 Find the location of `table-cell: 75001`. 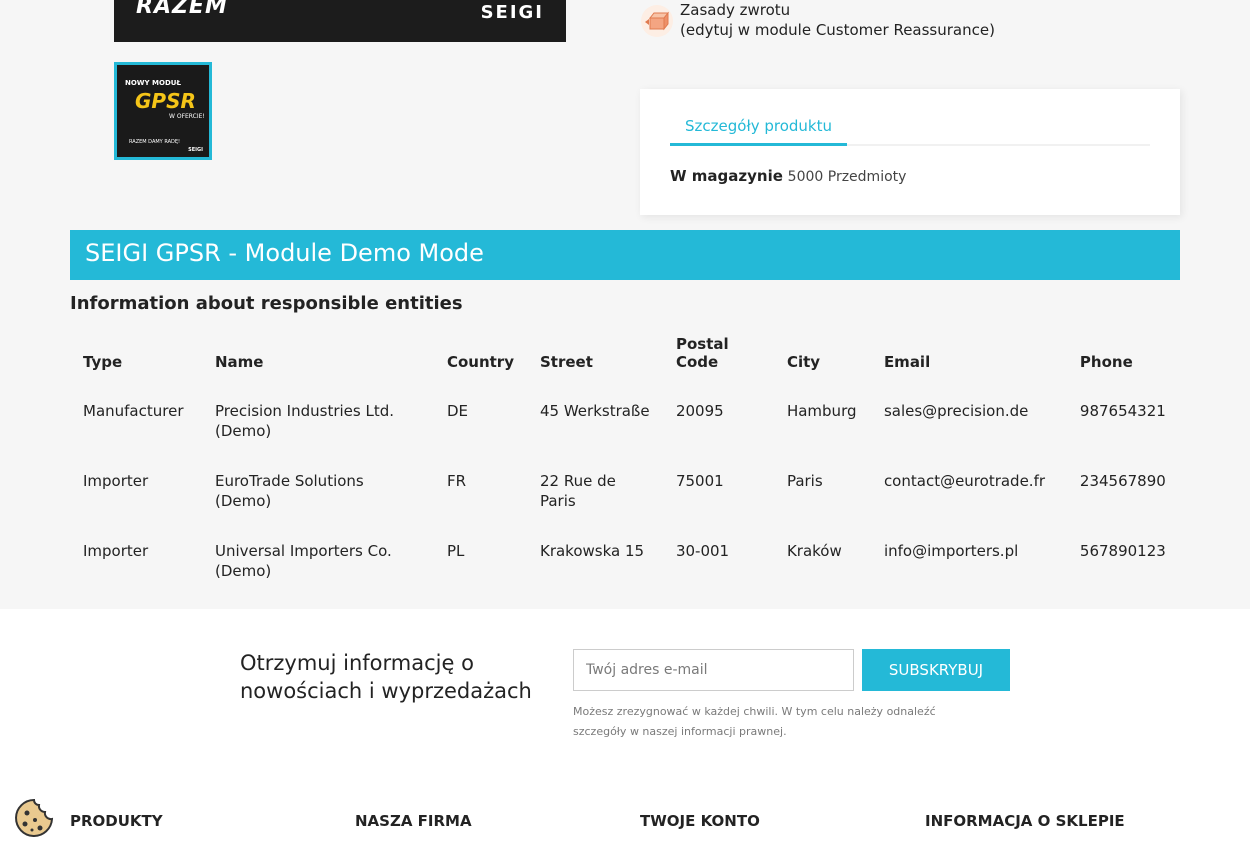

table-cell: 75001 is located at coordinates (699, 481).